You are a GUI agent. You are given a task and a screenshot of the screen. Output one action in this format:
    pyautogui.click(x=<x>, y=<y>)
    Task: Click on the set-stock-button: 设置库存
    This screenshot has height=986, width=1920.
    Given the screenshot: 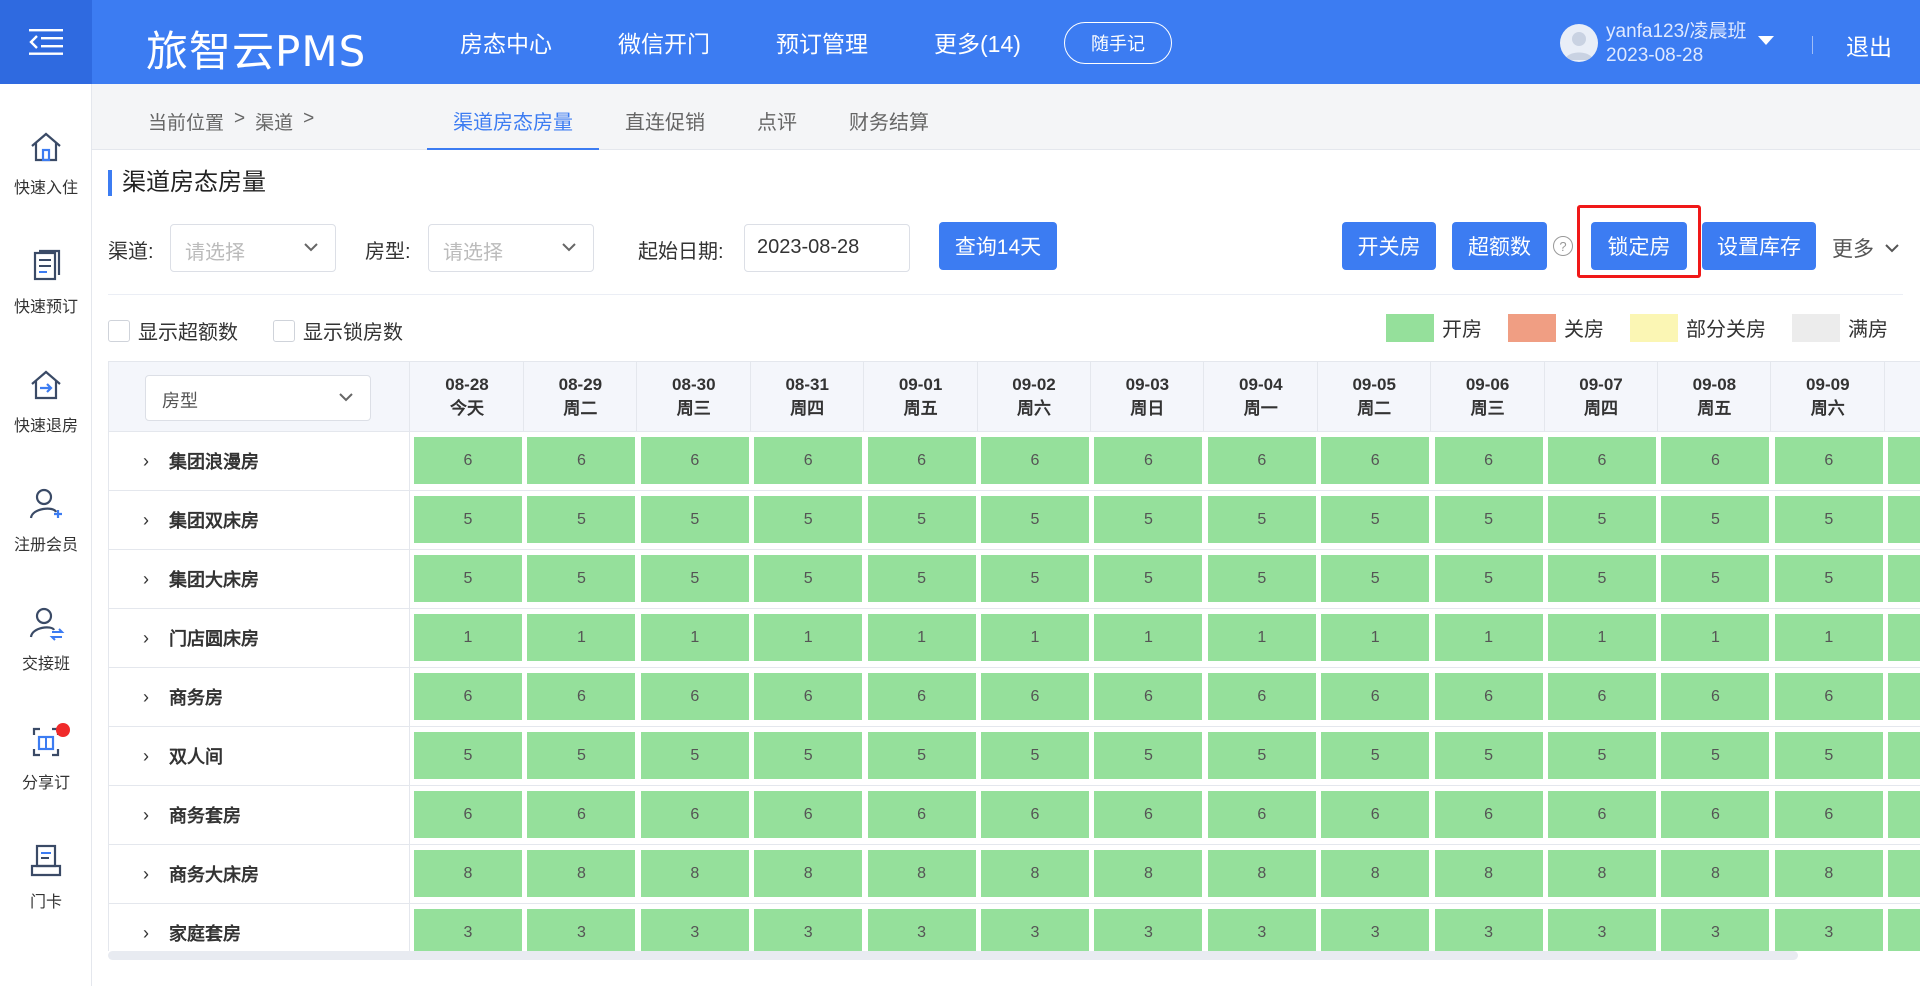 What is the action you would take?
    pyautogui.click(x=1759, y=246)
    